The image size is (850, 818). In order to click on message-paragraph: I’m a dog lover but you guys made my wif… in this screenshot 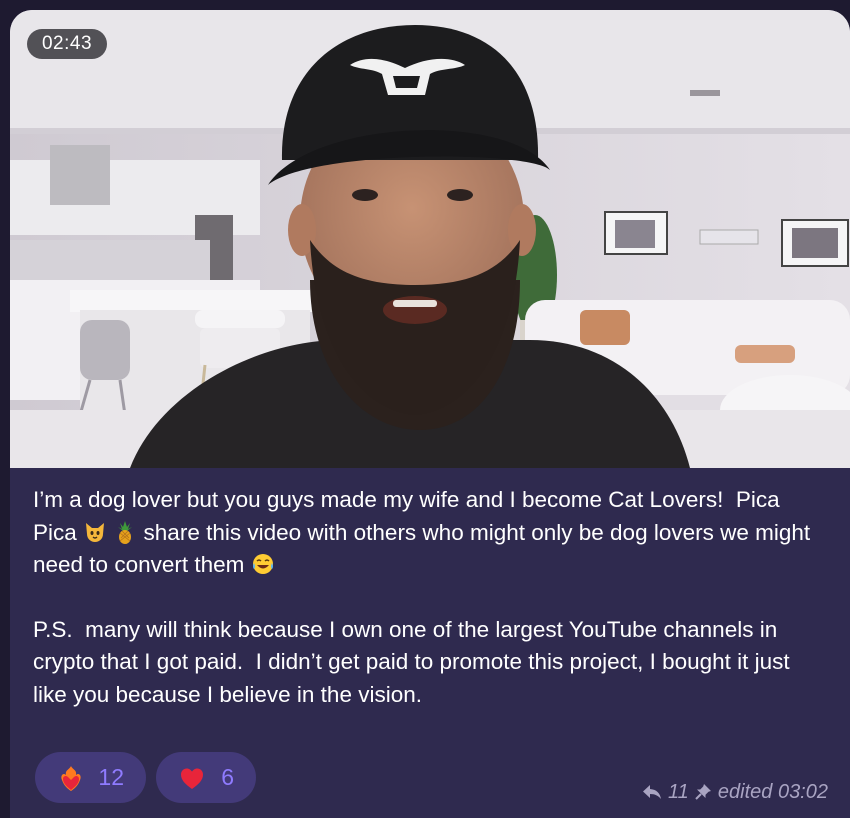, I will do `click(428, 533)`.